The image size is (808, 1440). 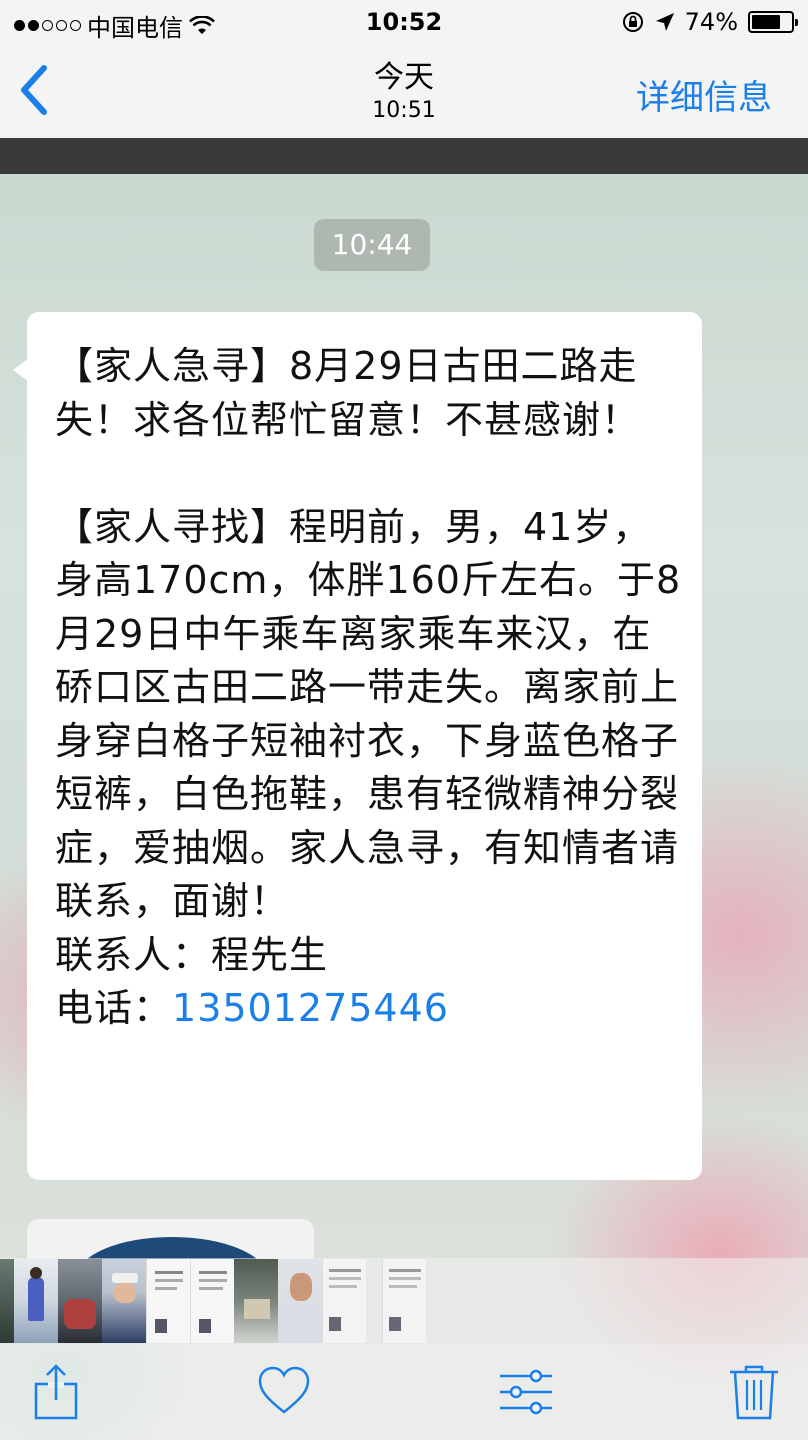 I want to click on message-timestamp: 10:44, so click(x=372, y=245).